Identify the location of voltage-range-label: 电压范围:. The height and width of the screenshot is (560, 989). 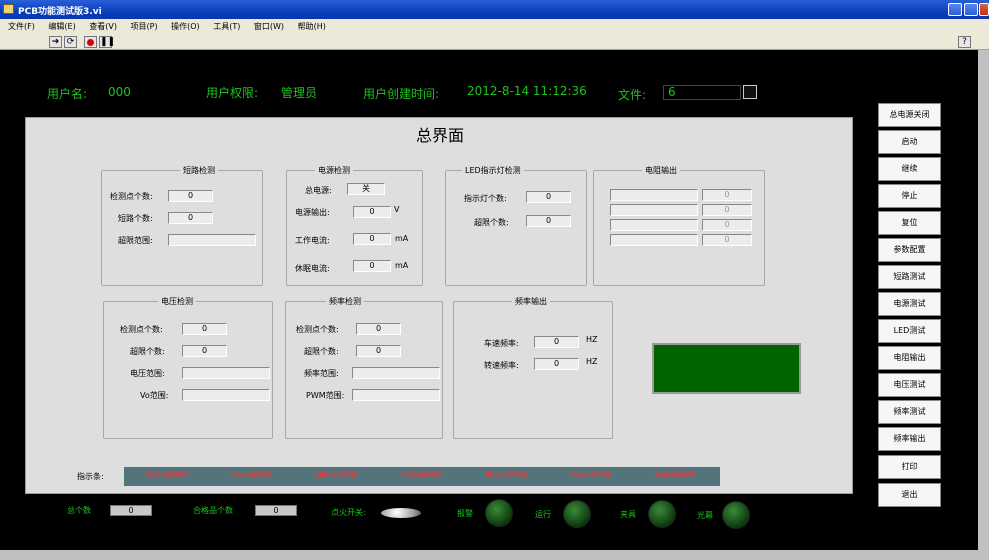
(147, 373).